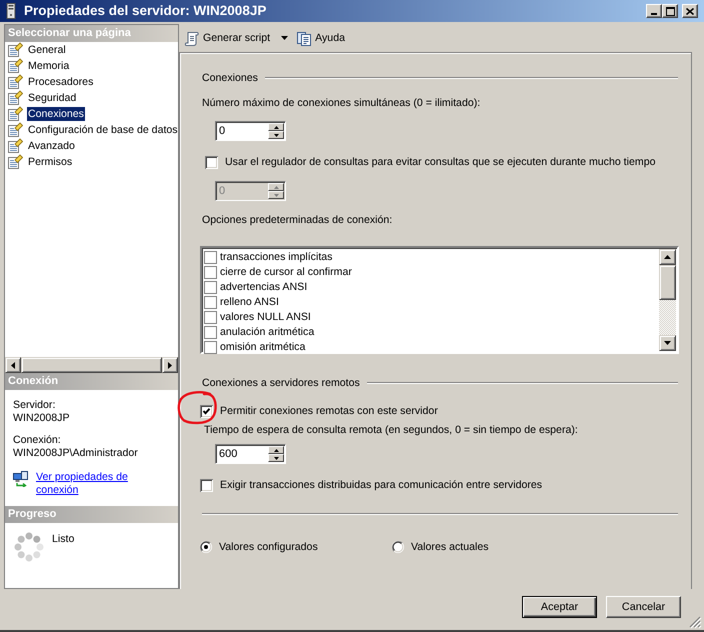 The image size is (704, 632). Describe the element at coordinates (268, 547) in the screenshot. I see `radio-label: Valores configurados` at that location.